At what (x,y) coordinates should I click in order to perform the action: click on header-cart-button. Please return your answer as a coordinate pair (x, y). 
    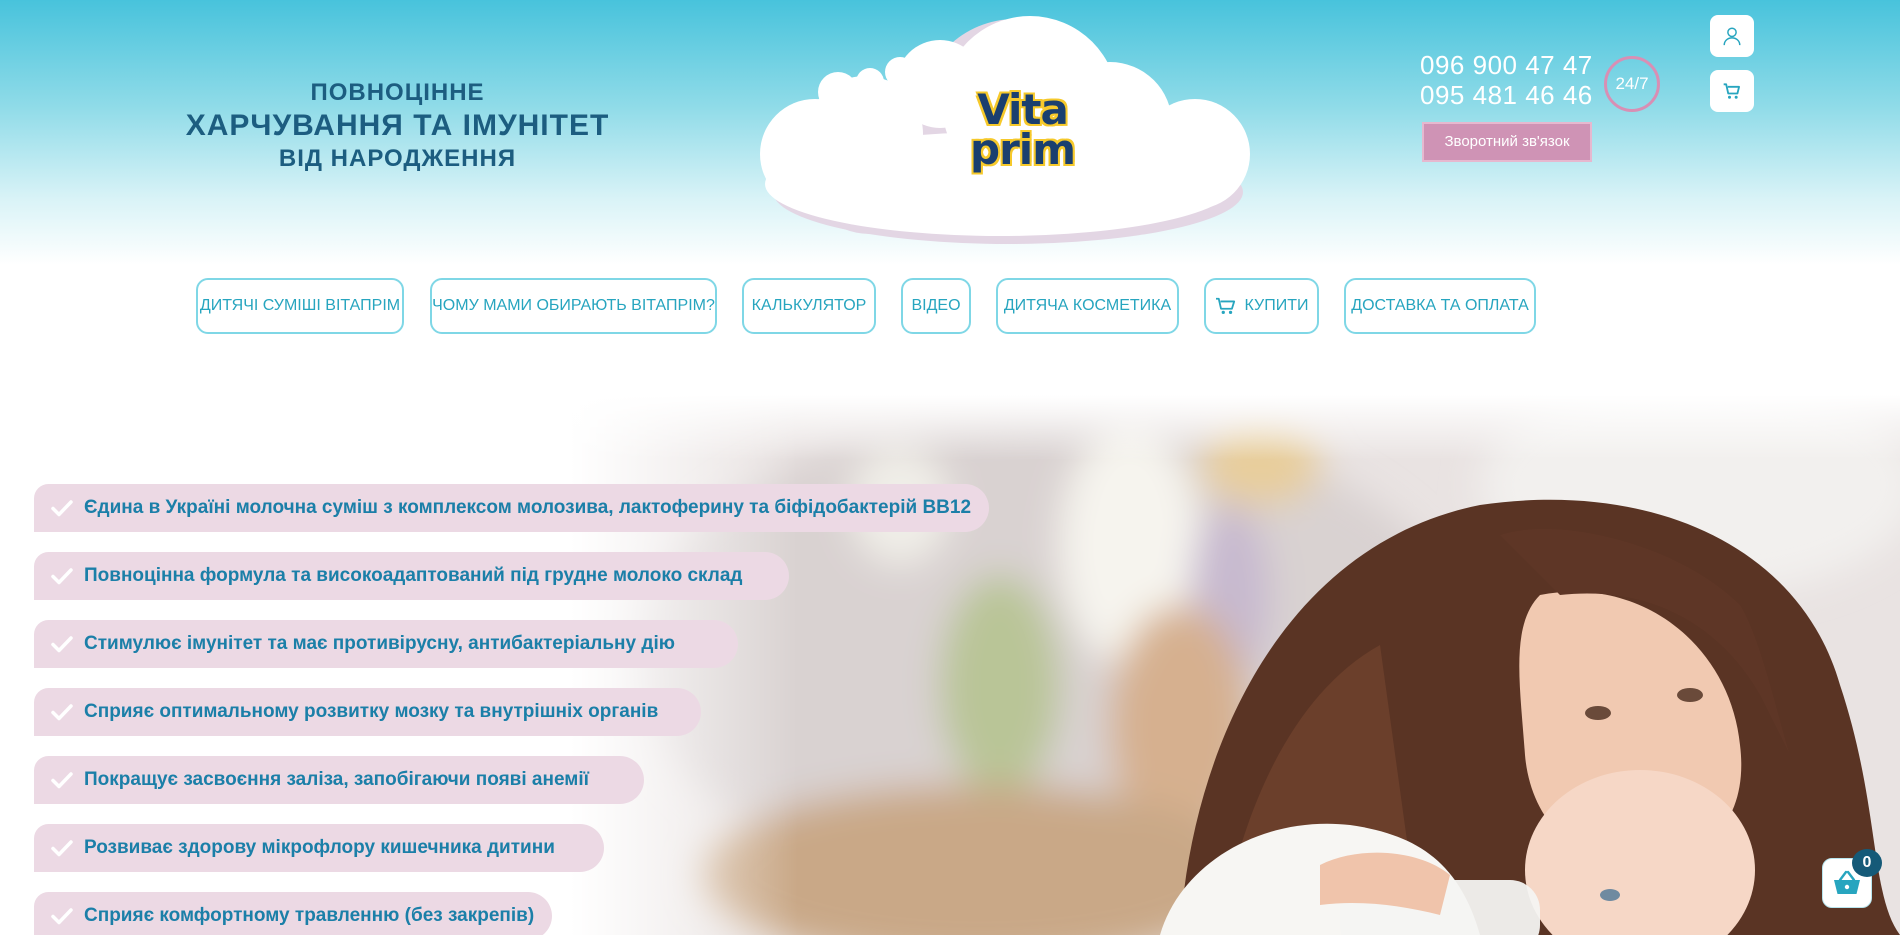
    Looking at the image, I should click on (1732, 91).